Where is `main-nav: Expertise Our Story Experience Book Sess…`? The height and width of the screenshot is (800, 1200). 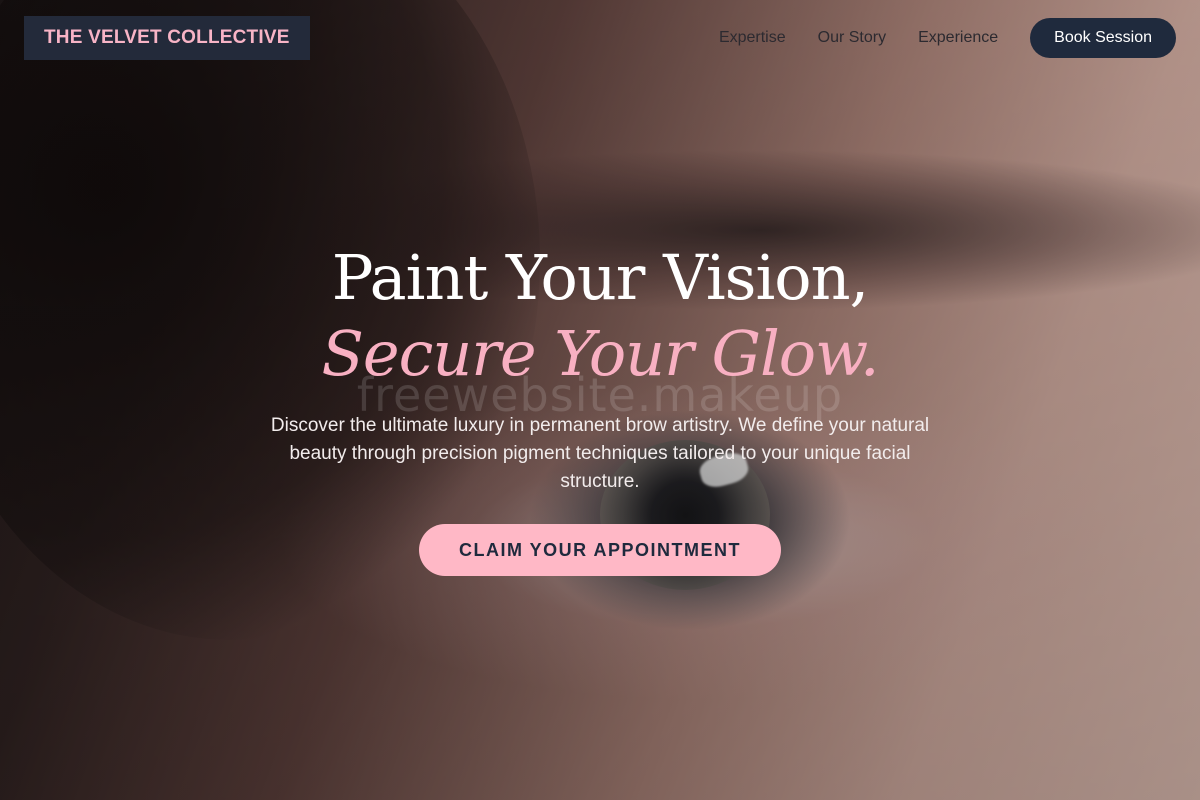
main-nav: Expertise Our Story Experience Book Sess… is located at coordinates (947, 38).